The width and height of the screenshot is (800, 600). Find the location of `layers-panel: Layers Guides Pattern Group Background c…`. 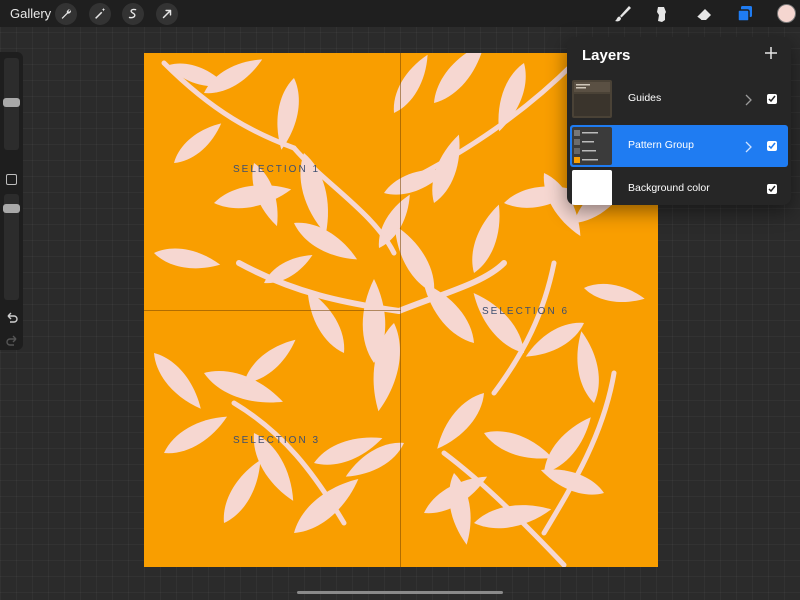

layers-panel: Layers Guides Pattern Group Background c… is located at coordinates (679, 121).